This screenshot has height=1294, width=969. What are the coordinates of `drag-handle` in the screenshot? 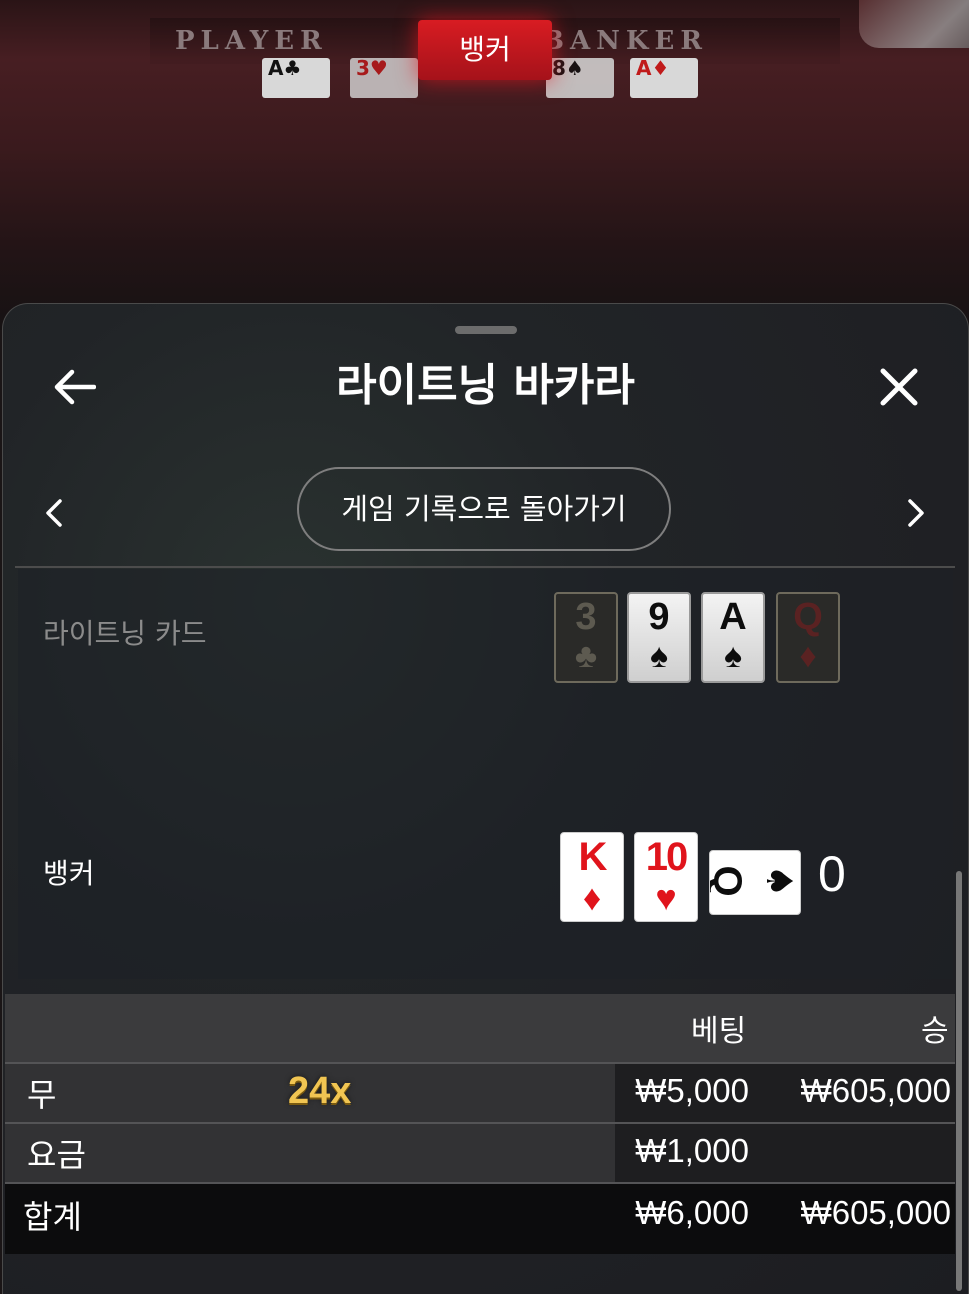 It's located at (486, 330).